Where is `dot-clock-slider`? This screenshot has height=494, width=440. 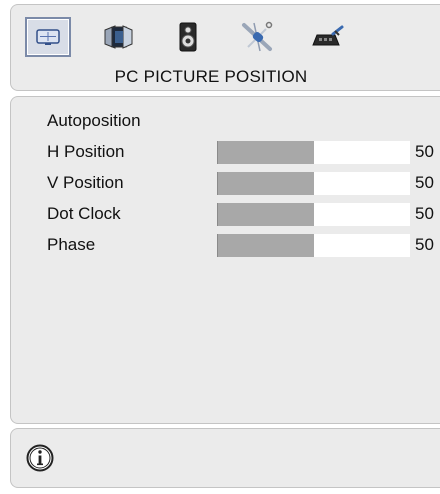 dot-clock-slider is located at coordinates (313, 214).